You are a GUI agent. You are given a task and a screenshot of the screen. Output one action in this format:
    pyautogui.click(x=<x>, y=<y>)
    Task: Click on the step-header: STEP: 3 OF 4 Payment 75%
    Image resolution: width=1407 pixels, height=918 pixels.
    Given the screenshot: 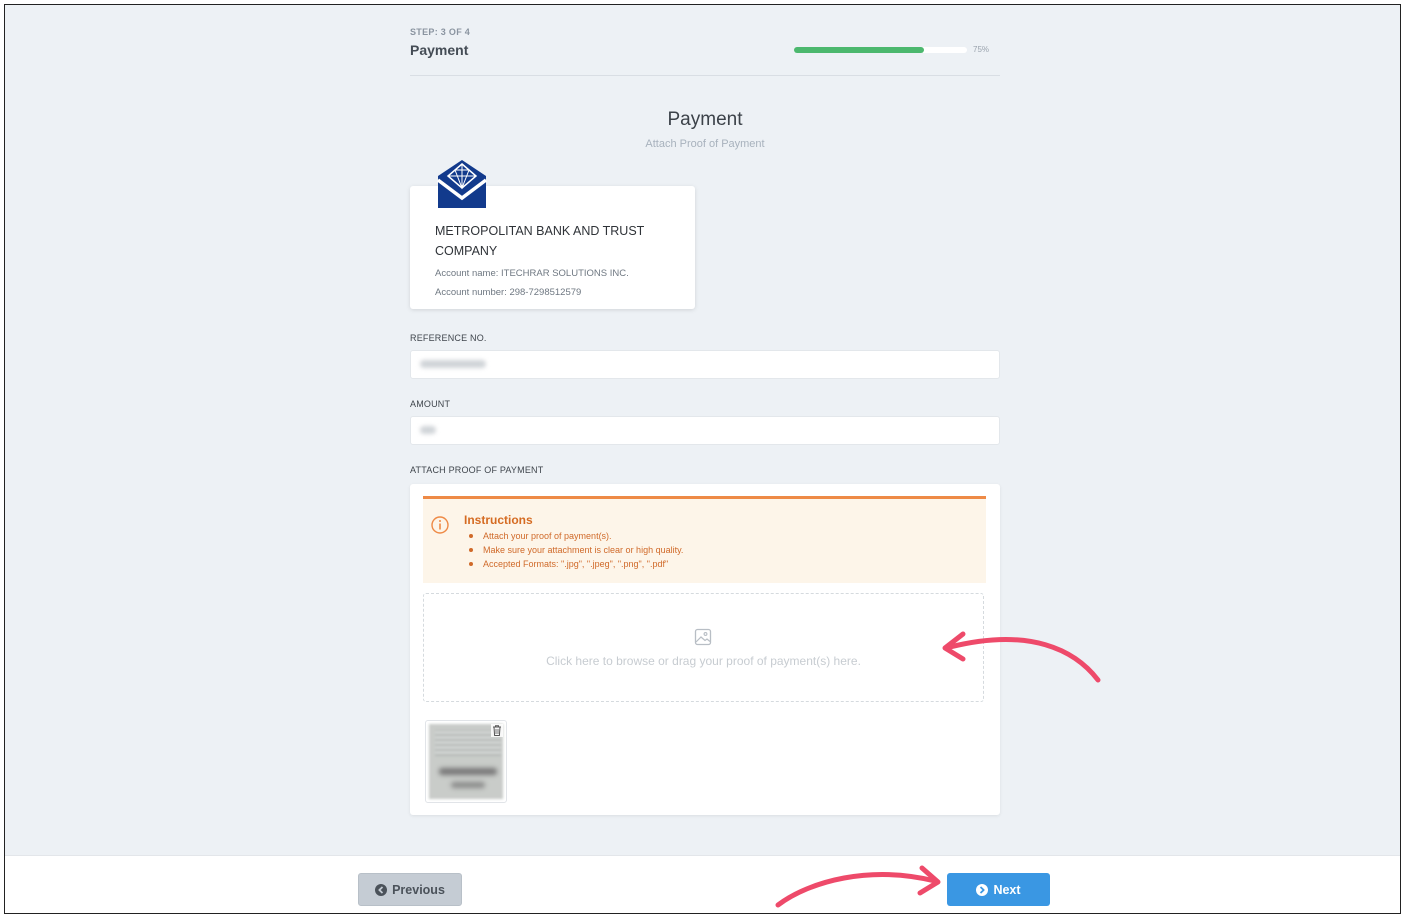 What is the action you would take?
    pyautogui.click(x=705, y=51)
    